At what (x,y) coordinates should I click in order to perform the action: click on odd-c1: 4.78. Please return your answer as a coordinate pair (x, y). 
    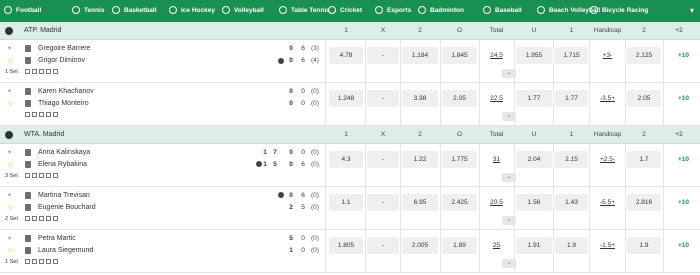
    Looking at the image, I should click on (346, 55).